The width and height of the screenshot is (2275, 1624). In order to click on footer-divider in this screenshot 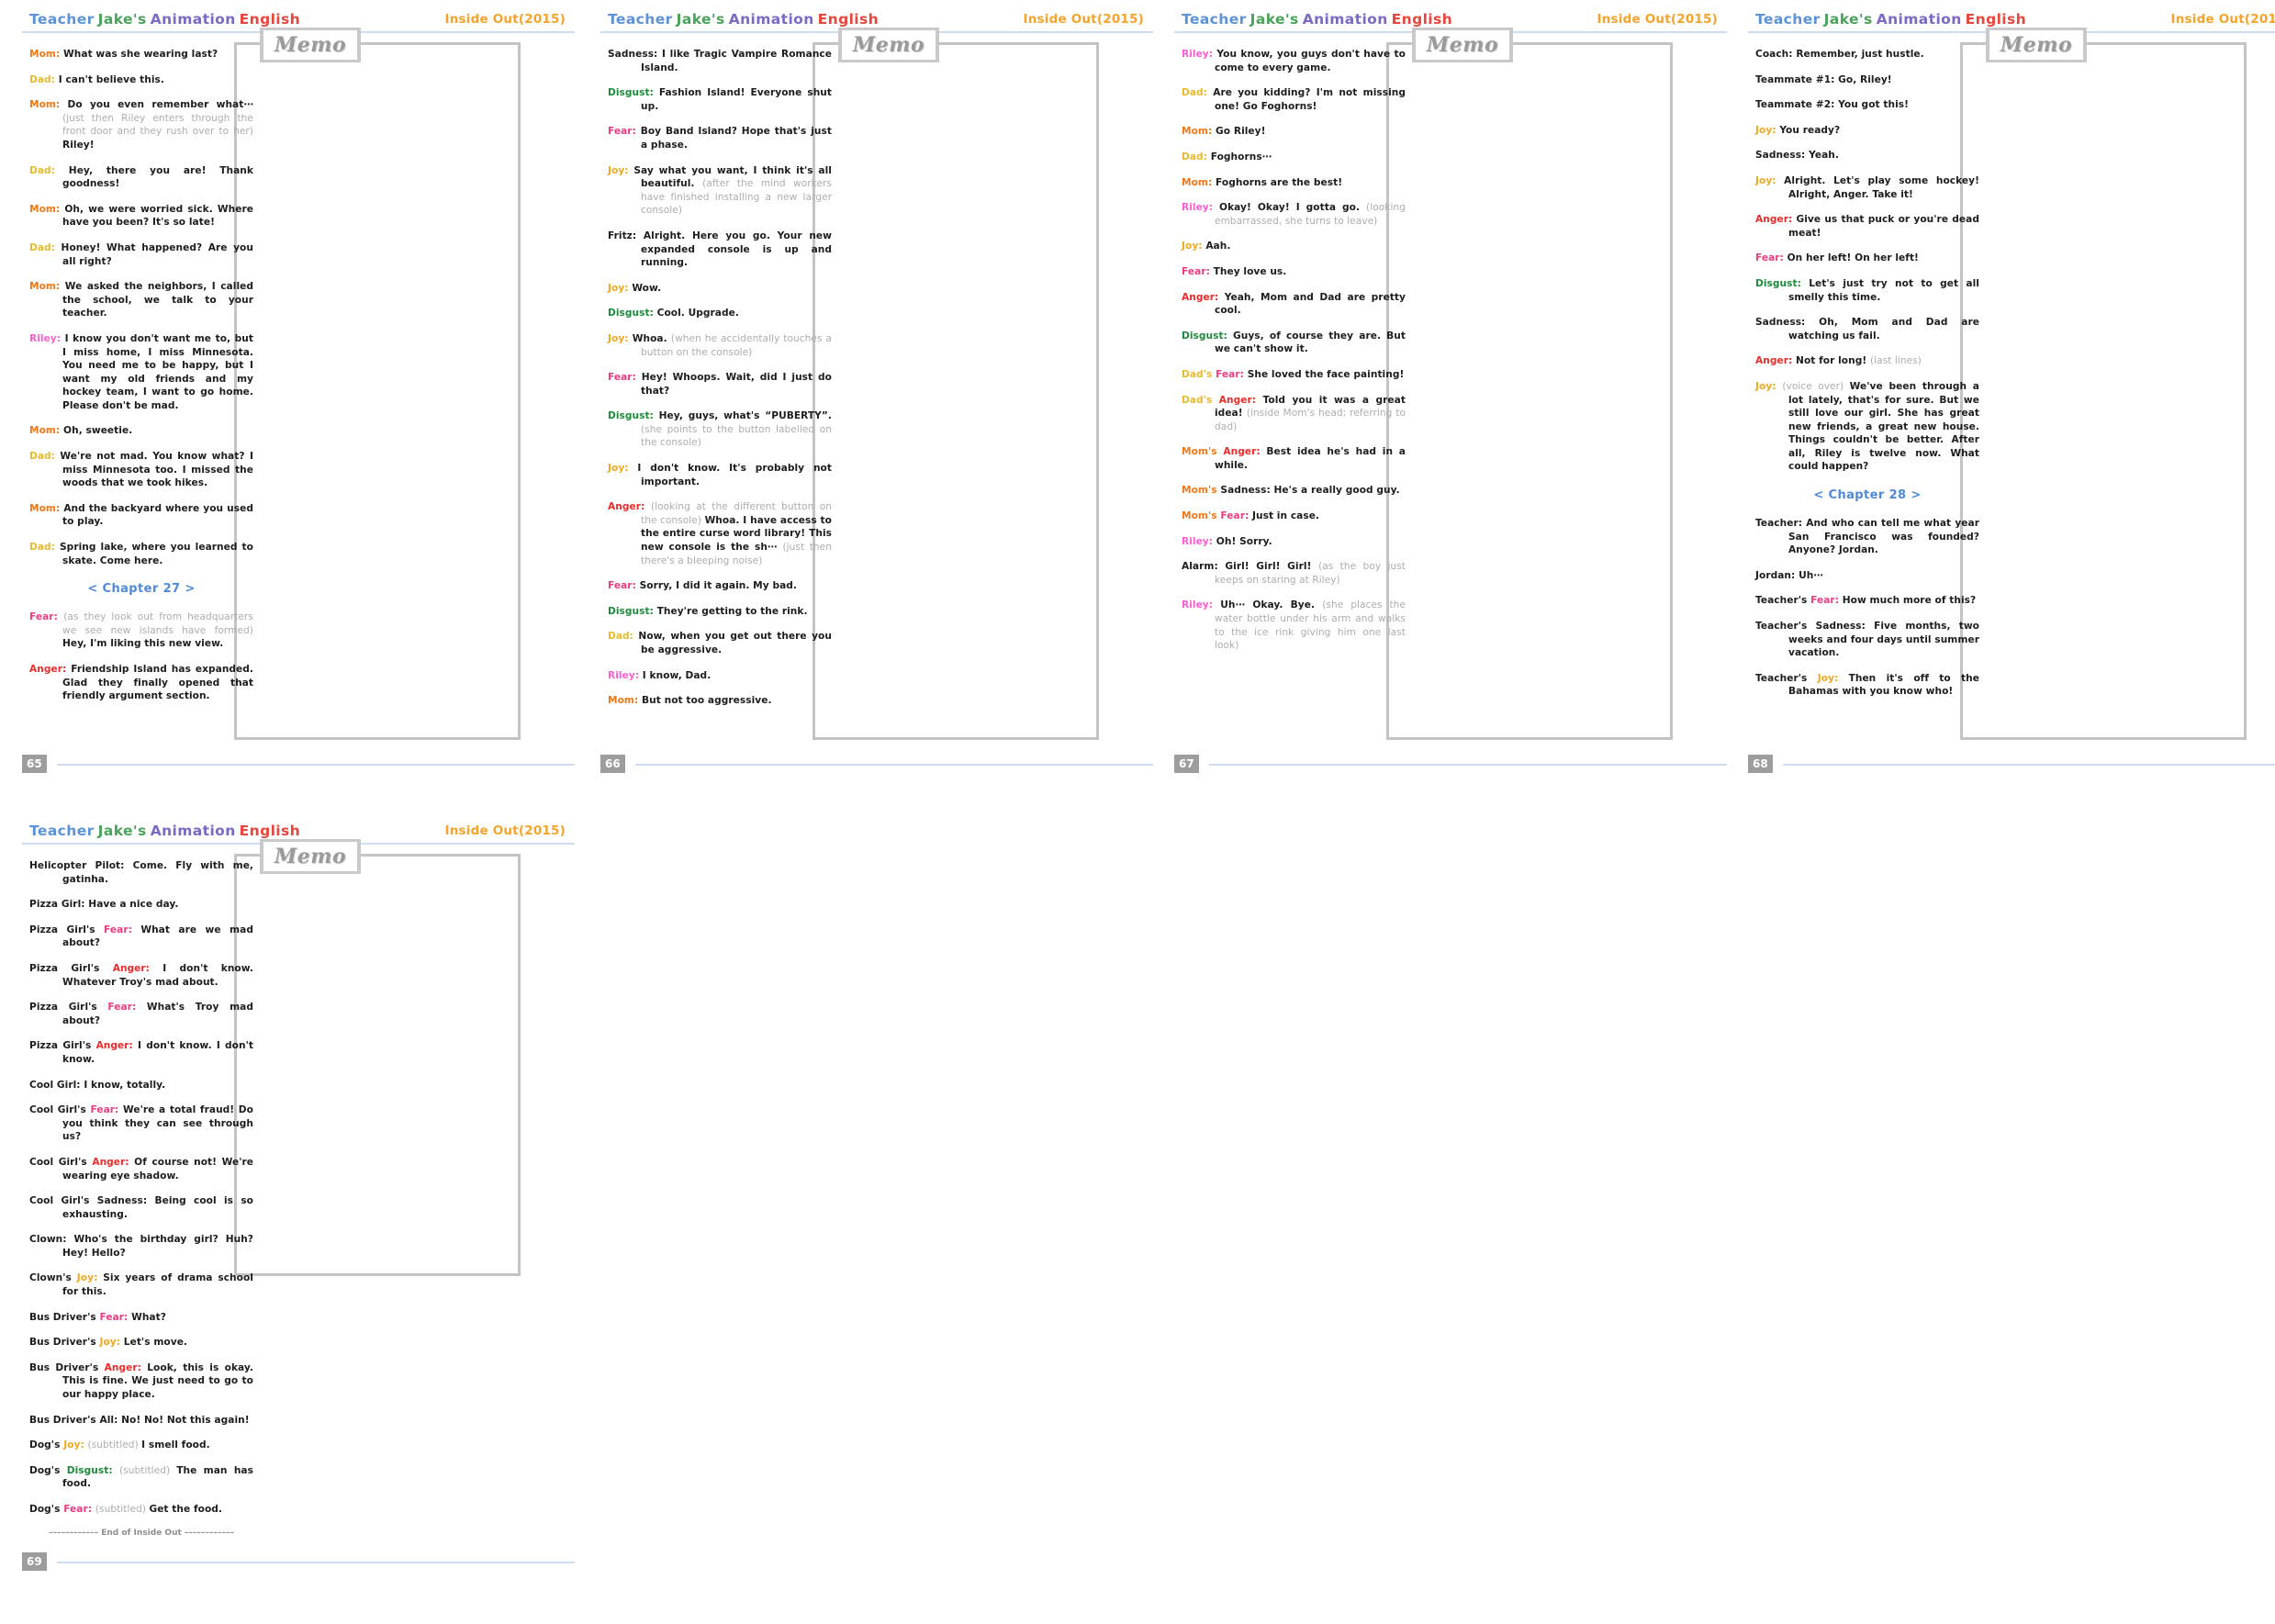, I will do `click(2029, 765)`.